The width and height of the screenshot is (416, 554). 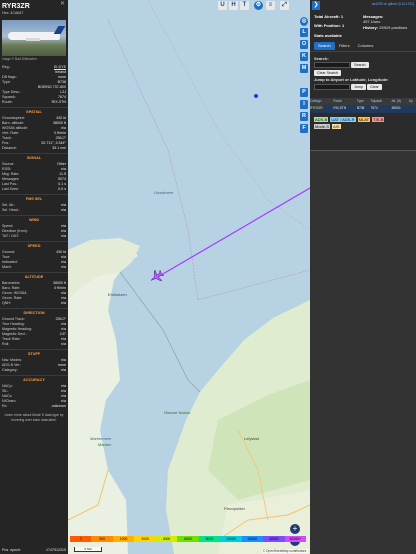 I want to click on toggle-circle-icon: ◎, so click(x=304, y=21).